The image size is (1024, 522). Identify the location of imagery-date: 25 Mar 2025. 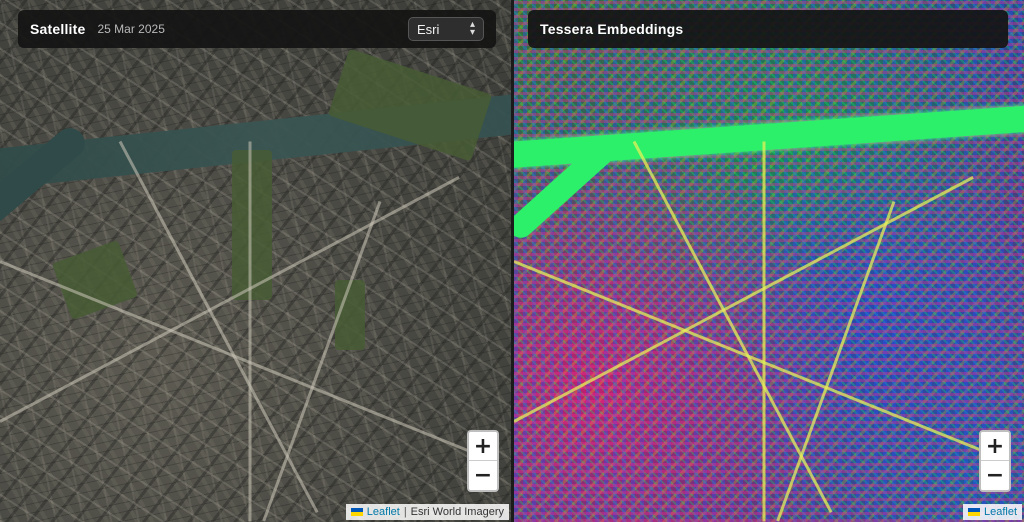
(131, 29).